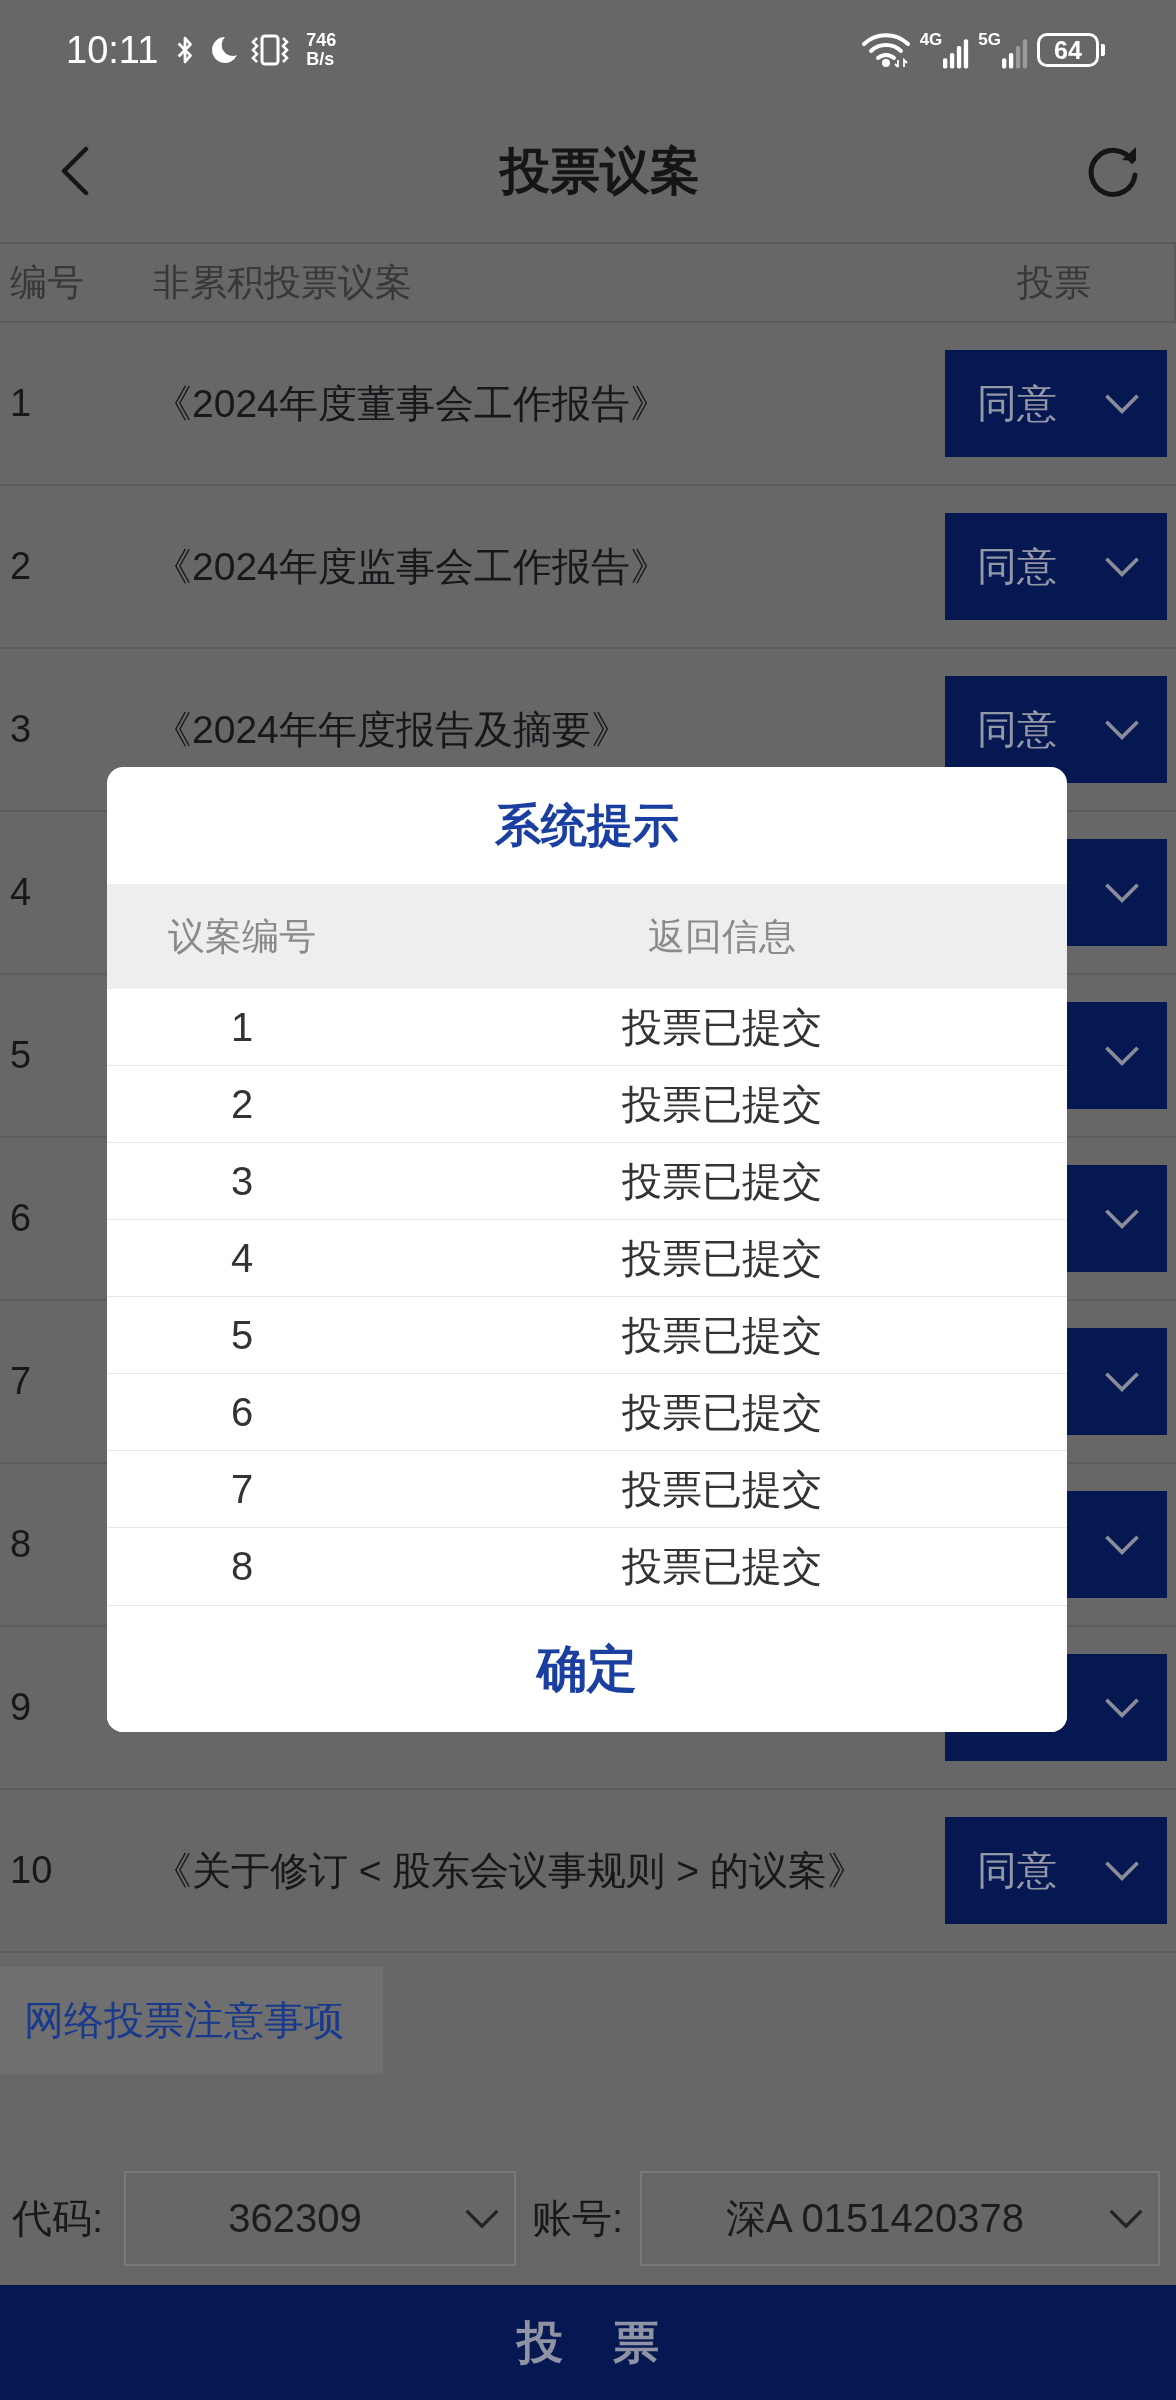 This screenshot has width=1176, height=2400. Describe the element at coordinates (21, 1544) in the screenshot. I see `row-number: 8` at that location.